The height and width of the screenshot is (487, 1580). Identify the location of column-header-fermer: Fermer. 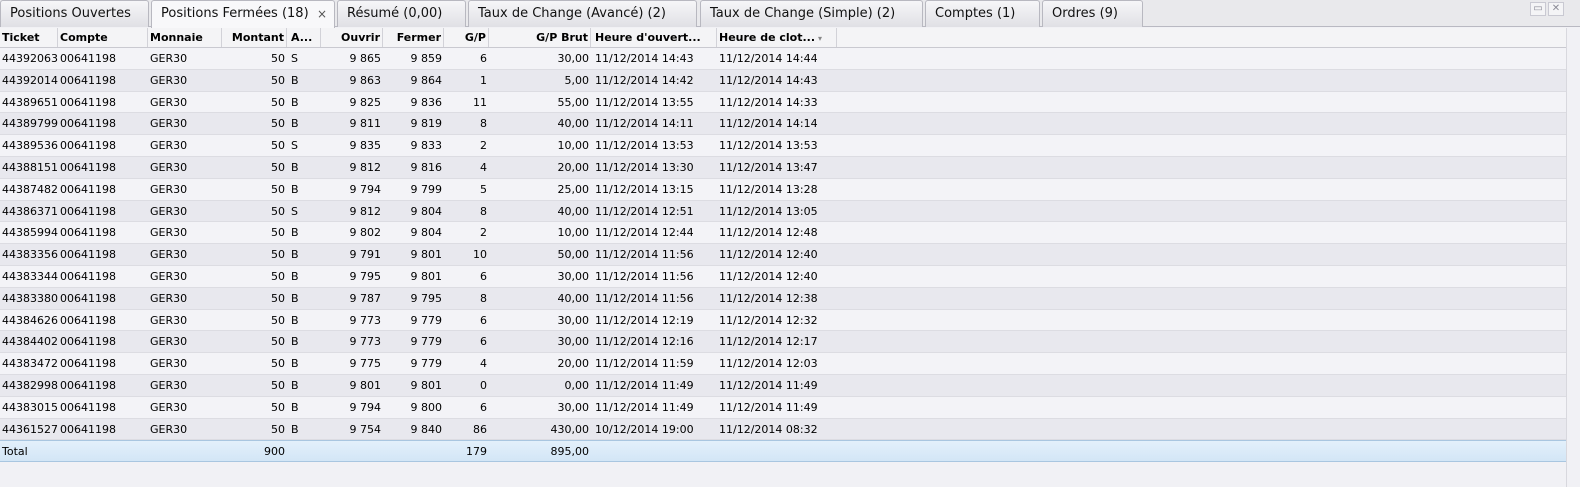
(413, 37).